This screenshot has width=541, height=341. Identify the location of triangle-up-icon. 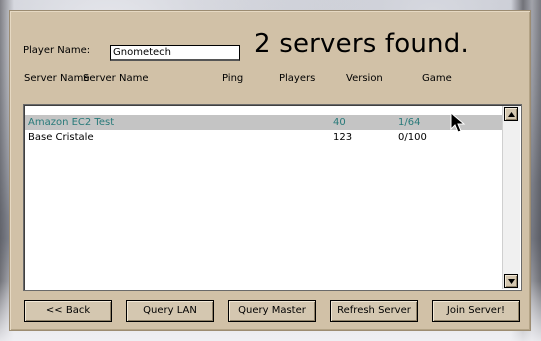
(511, 114).